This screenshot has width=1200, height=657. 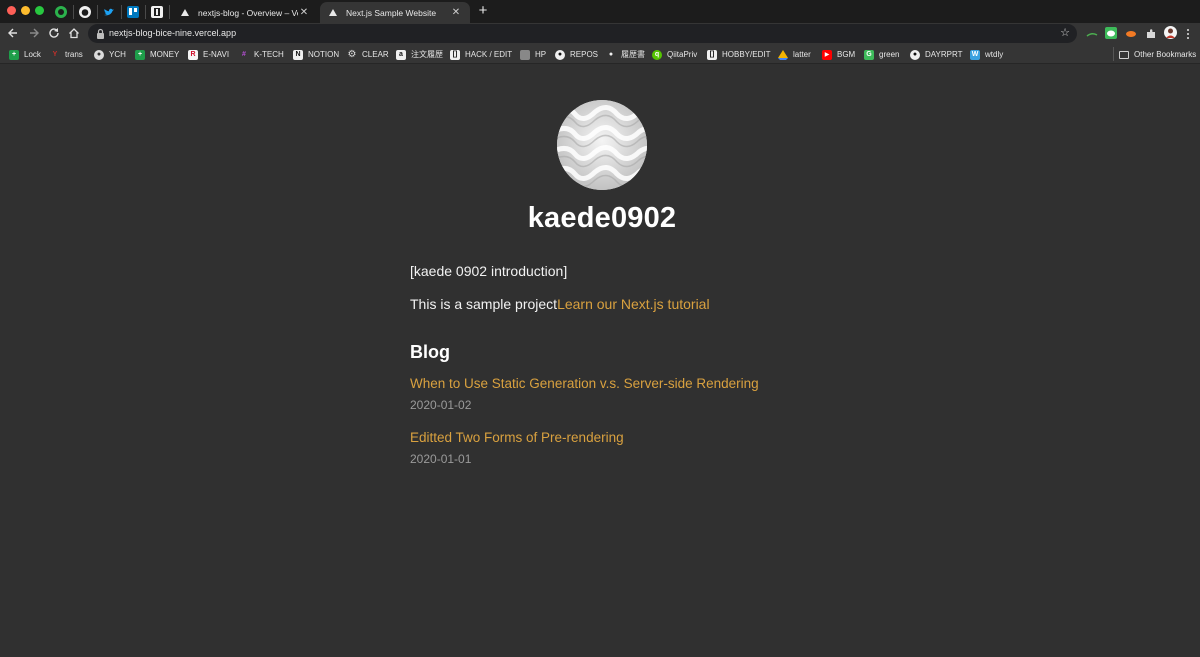 I want to click on tab-nextjs-sample: Next.js Sample Website ✕, so click(x=395, y=12).